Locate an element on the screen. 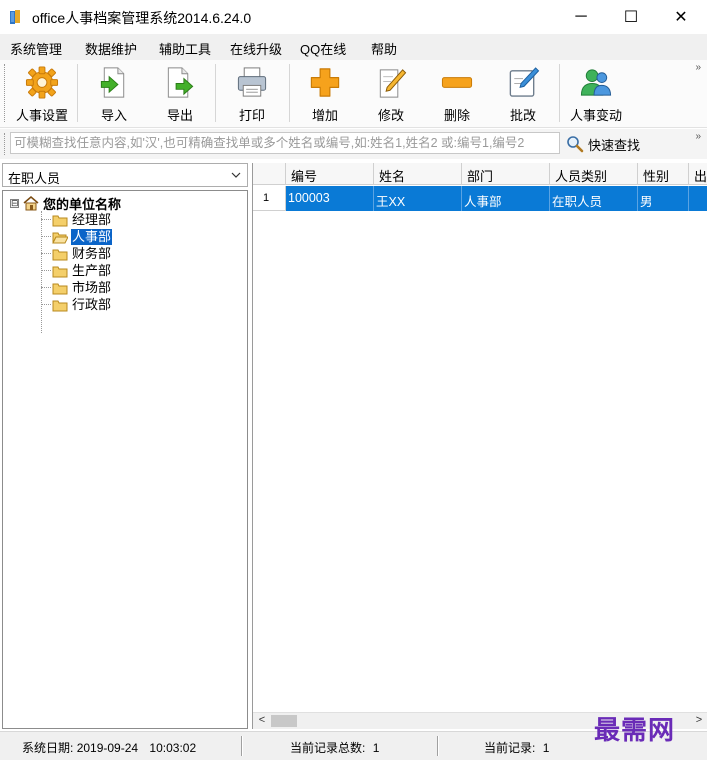 The image size is (707, 760). add-button: 增加 is located at coordinates (325, 93).